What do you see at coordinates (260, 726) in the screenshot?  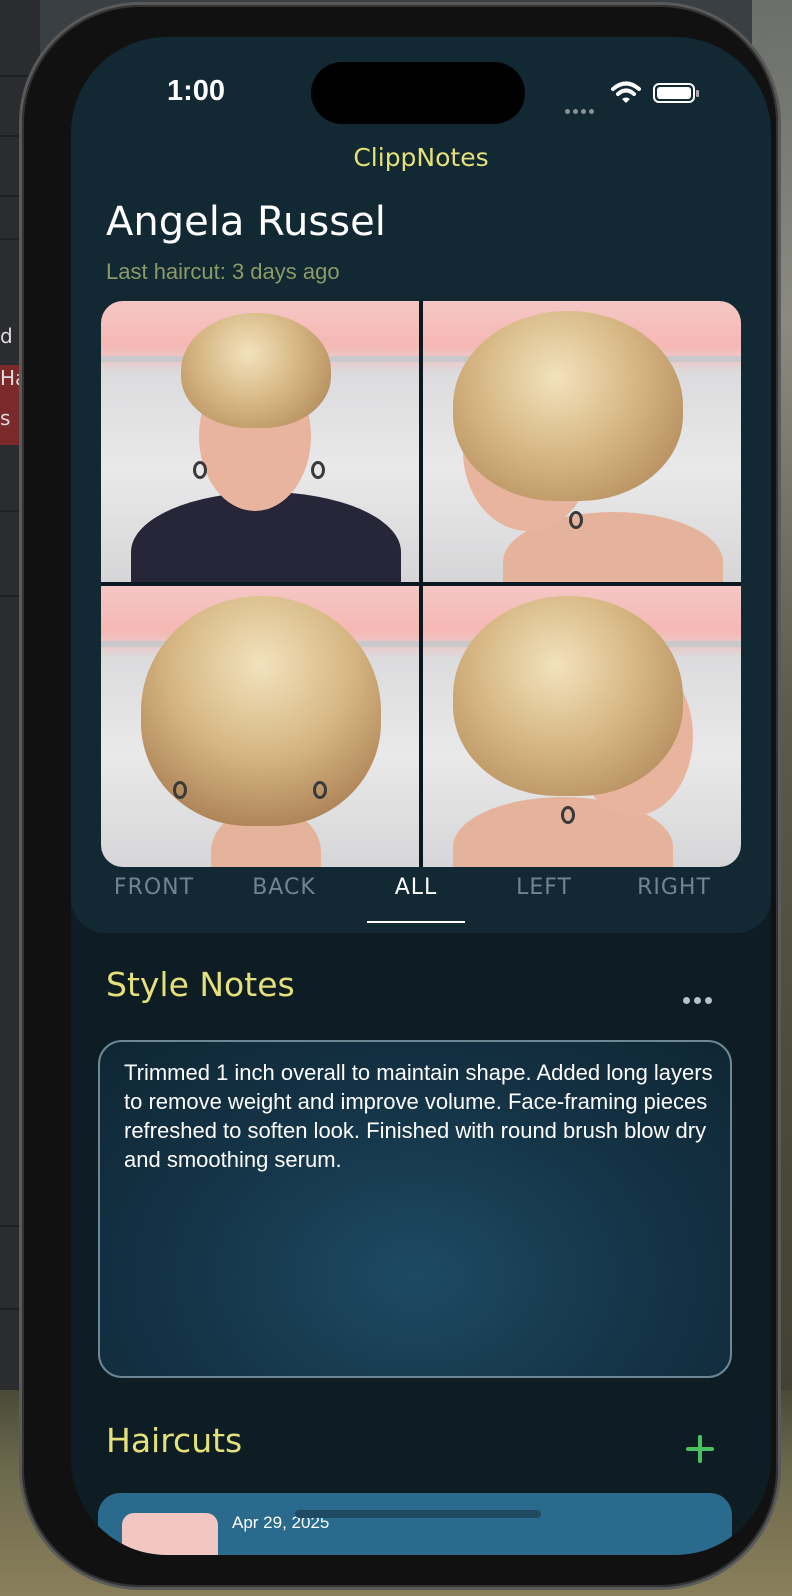 I see `photo-back` at bounding box center [260, 726].